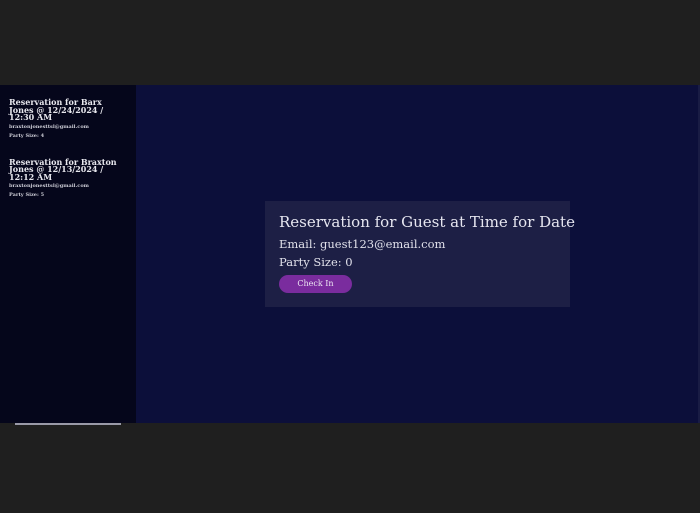 This screenshot has height=513, width=700. What do you see at coordinates (27, 195) in the screenshot?
I see `reservation-item-party-size: Party Size: 5` at bounding box center [27, 195].